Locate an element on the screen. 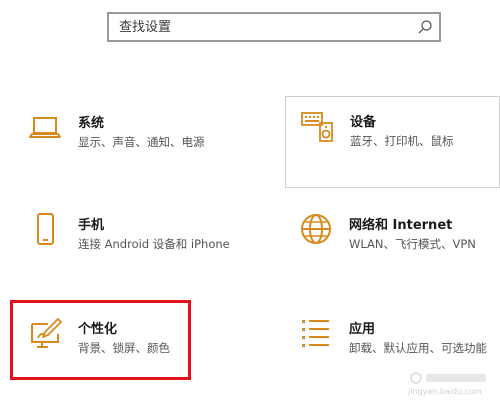 The image size is (500, 400). tile-description: 蓝牙、打印机、鼠标 is located at coordinates (402, 141).